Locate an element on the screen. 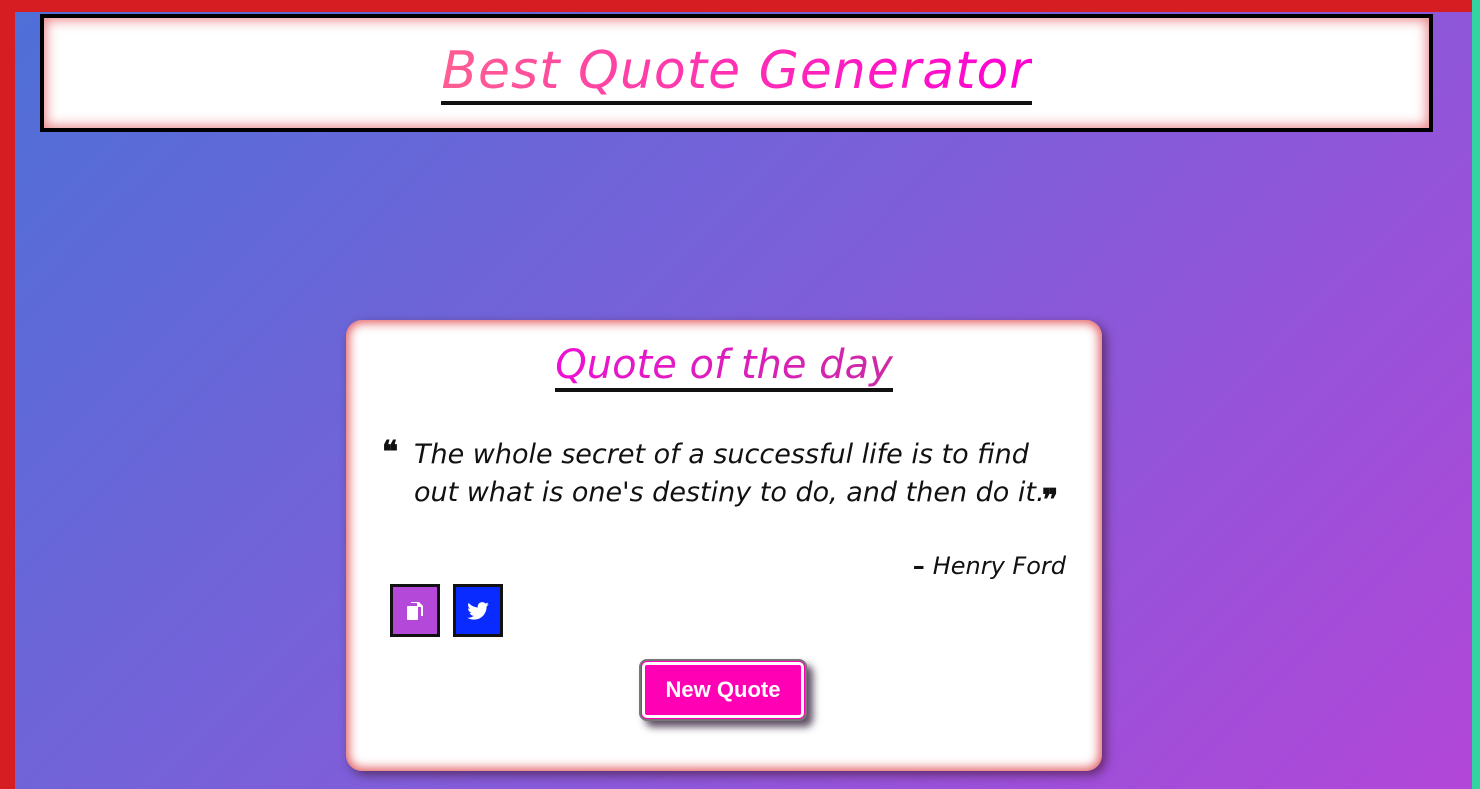  site-title: Best Quote Generator is located at coordinates (736, 73).